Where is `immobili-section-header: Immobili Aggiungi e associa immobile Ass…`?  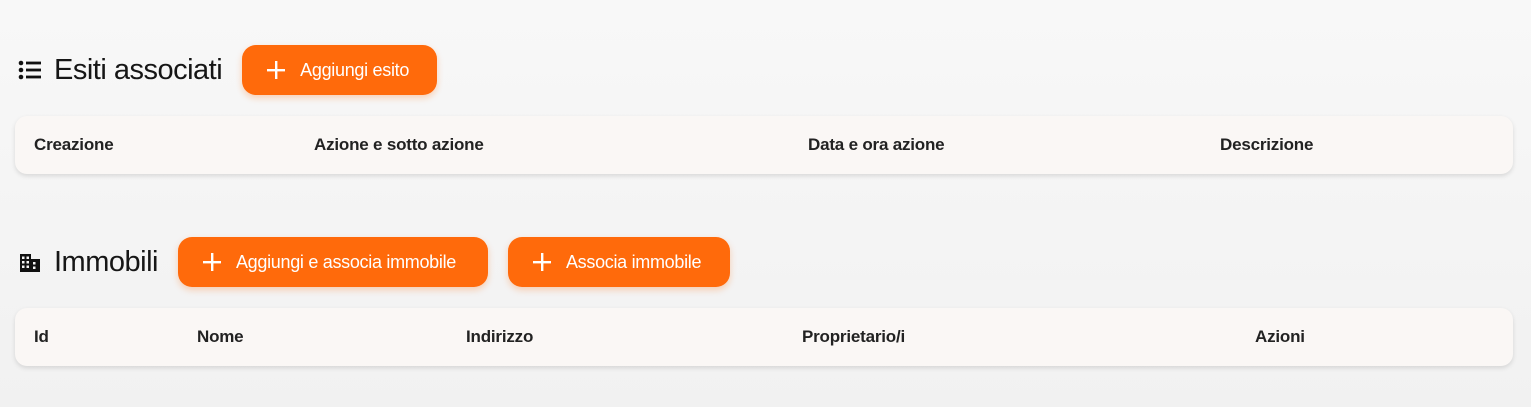
immobili-section-header: Immobili Aggiungi e associa immobile Ass… is located at coordinates (374, 262).